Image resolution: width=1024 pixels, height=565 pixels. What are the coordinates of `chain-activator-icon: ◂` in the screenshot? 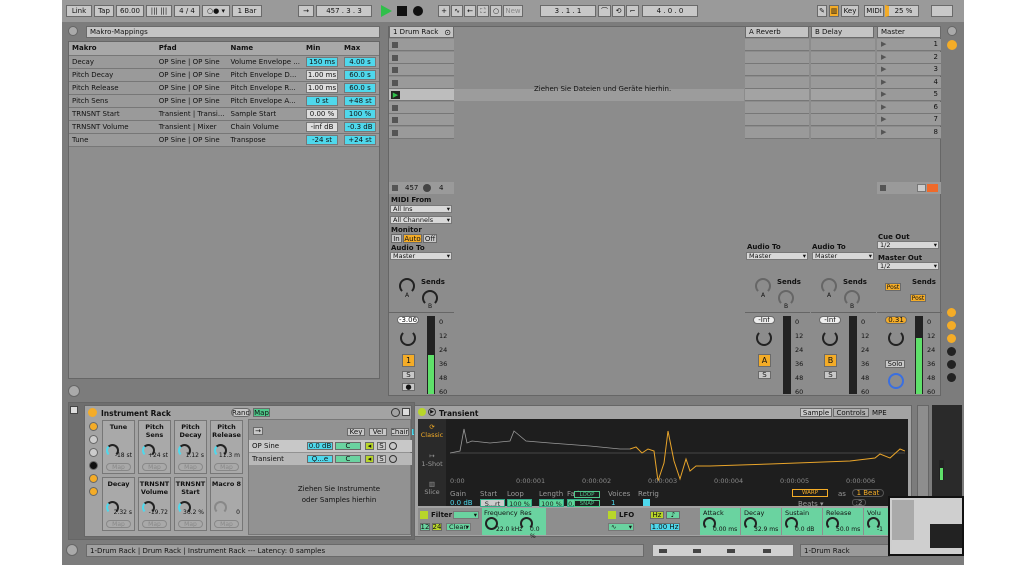 It's located at (369, 446).